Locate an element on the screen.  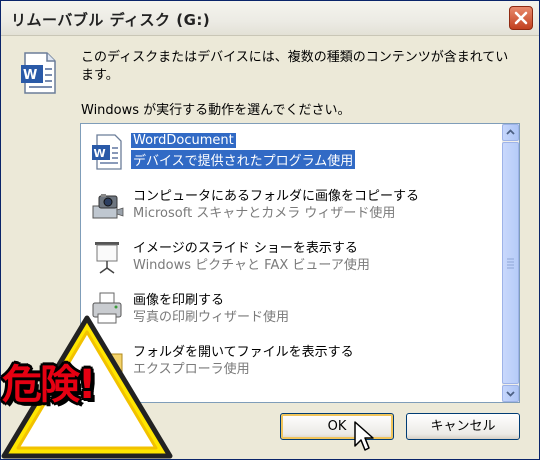
chevron-down-icon is located at coordinates (510, 394).